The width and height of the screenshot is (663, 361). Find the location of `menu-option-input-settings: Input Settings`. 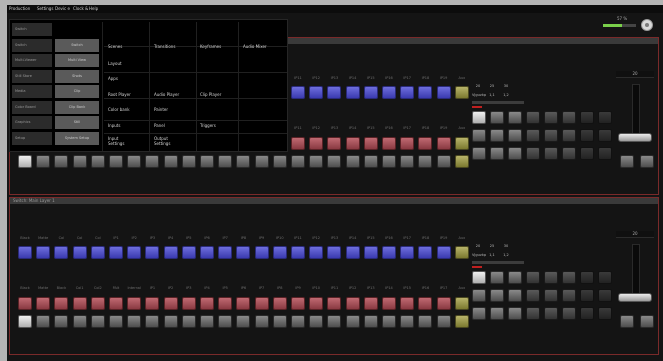

menu-option-input-settings: Input Settings is located at coordinates (116, 141).